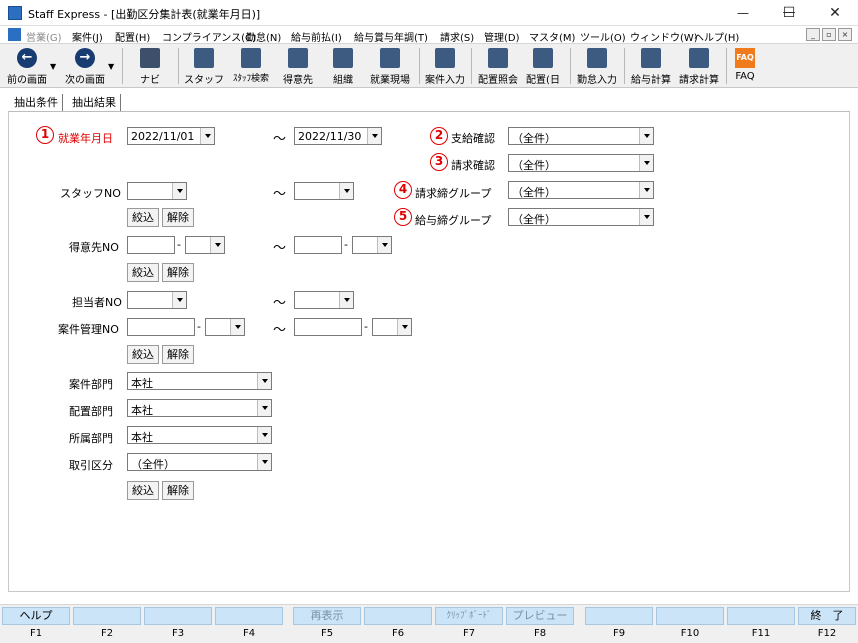 The height and width of the screenshot is (643, 858). What do you see at coordinates (581, 136) in the screenshot?
I see `pay-confirm-select: （全件）` at bounding box center [581, 136].